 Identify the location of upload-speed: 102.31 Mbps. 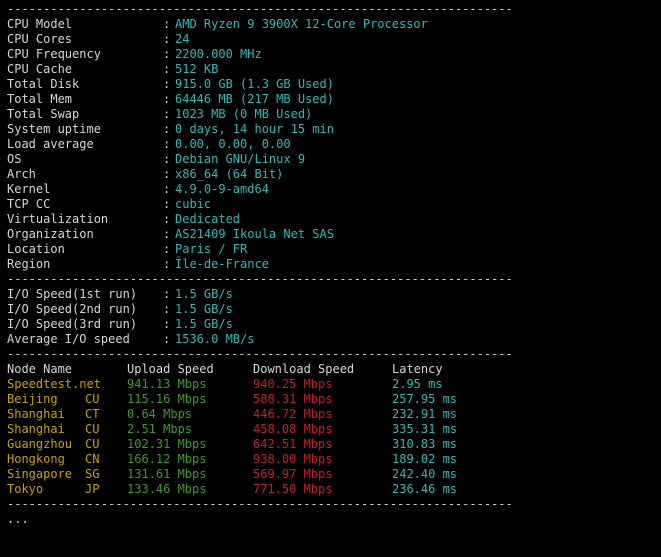
(167, 444).